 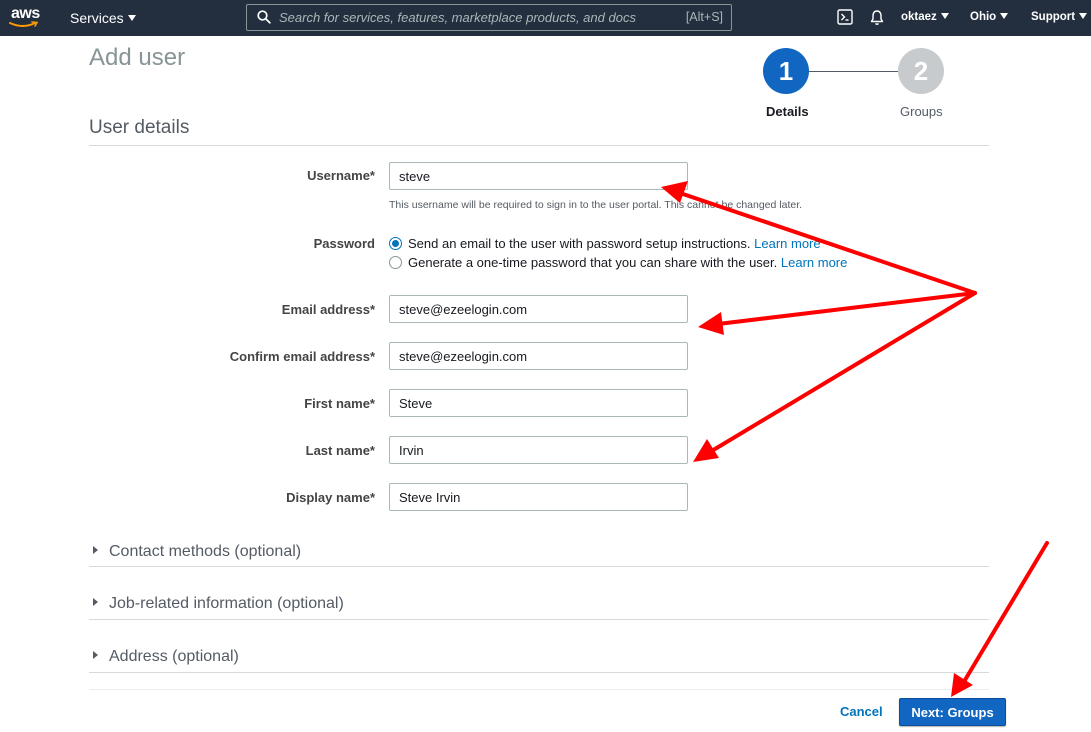 What do you see at coordinates (861, 711) in the screenshot?
I see `cancel-button: Cancel` at bounding box center [861, 711].